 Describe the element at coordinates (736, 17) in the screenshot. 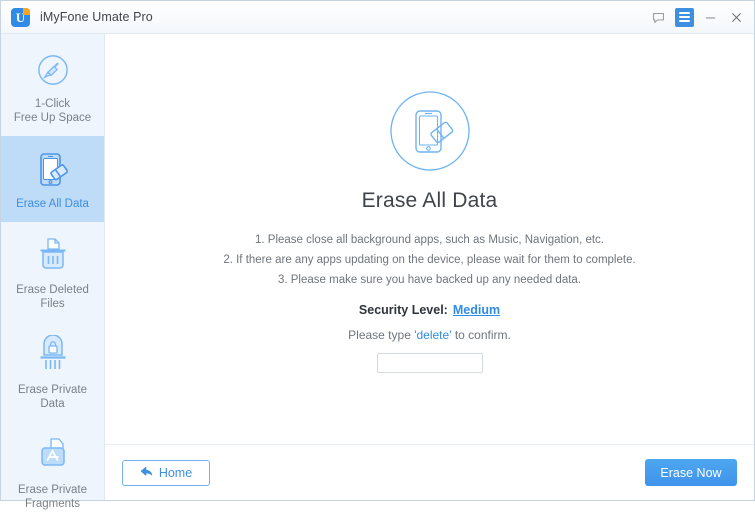

I see `close-icon` at that location.